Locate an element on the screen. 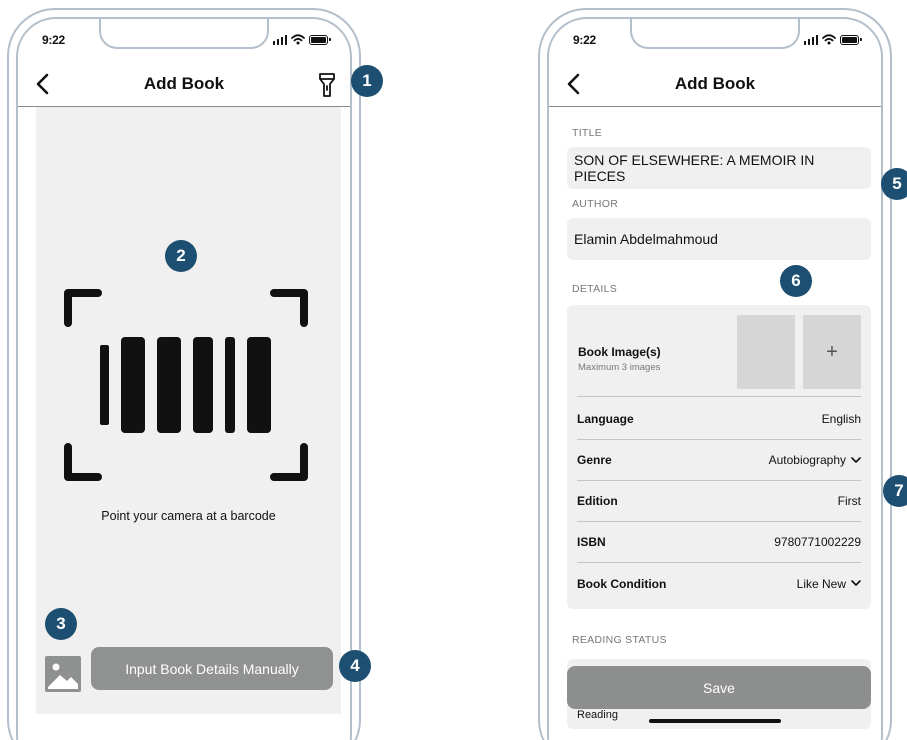 This screenshot has width=907, height=740. scan-hint: Point your camera at a barcode is located at coordinates (188, 516).